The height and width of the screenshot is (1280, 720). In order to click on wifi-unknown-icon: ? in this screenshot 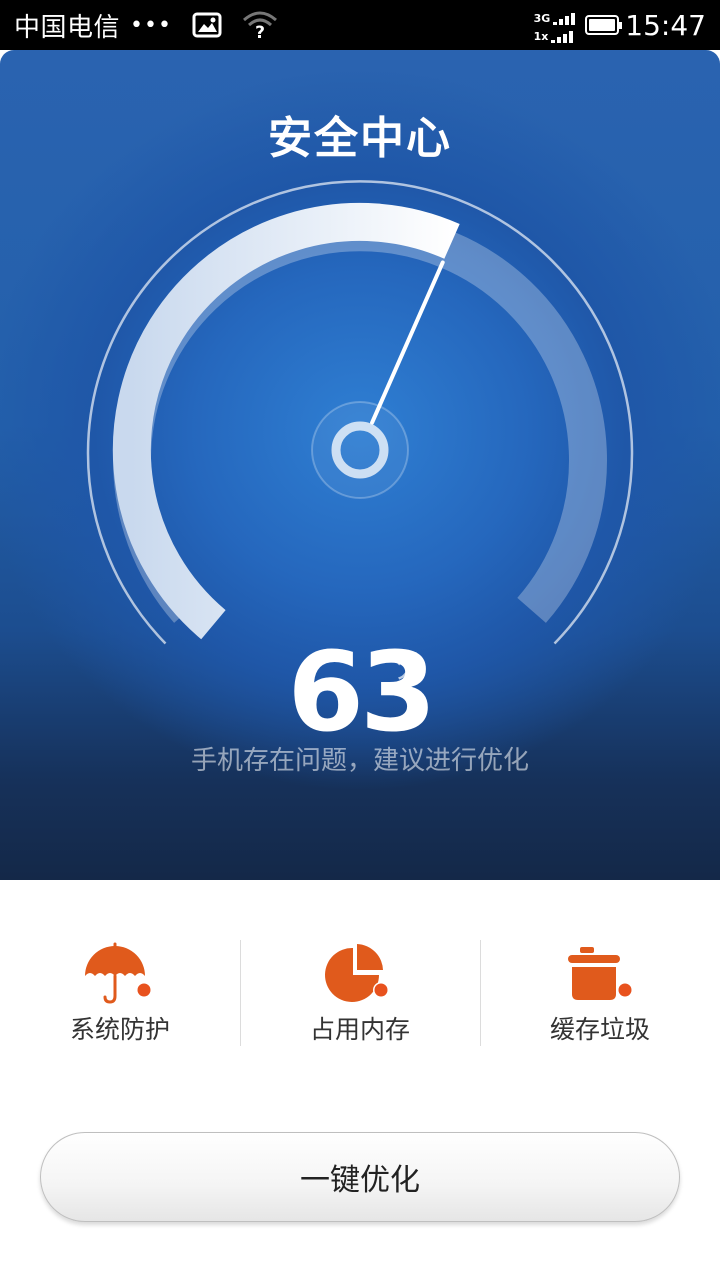, I will do `click(260, 25)`.